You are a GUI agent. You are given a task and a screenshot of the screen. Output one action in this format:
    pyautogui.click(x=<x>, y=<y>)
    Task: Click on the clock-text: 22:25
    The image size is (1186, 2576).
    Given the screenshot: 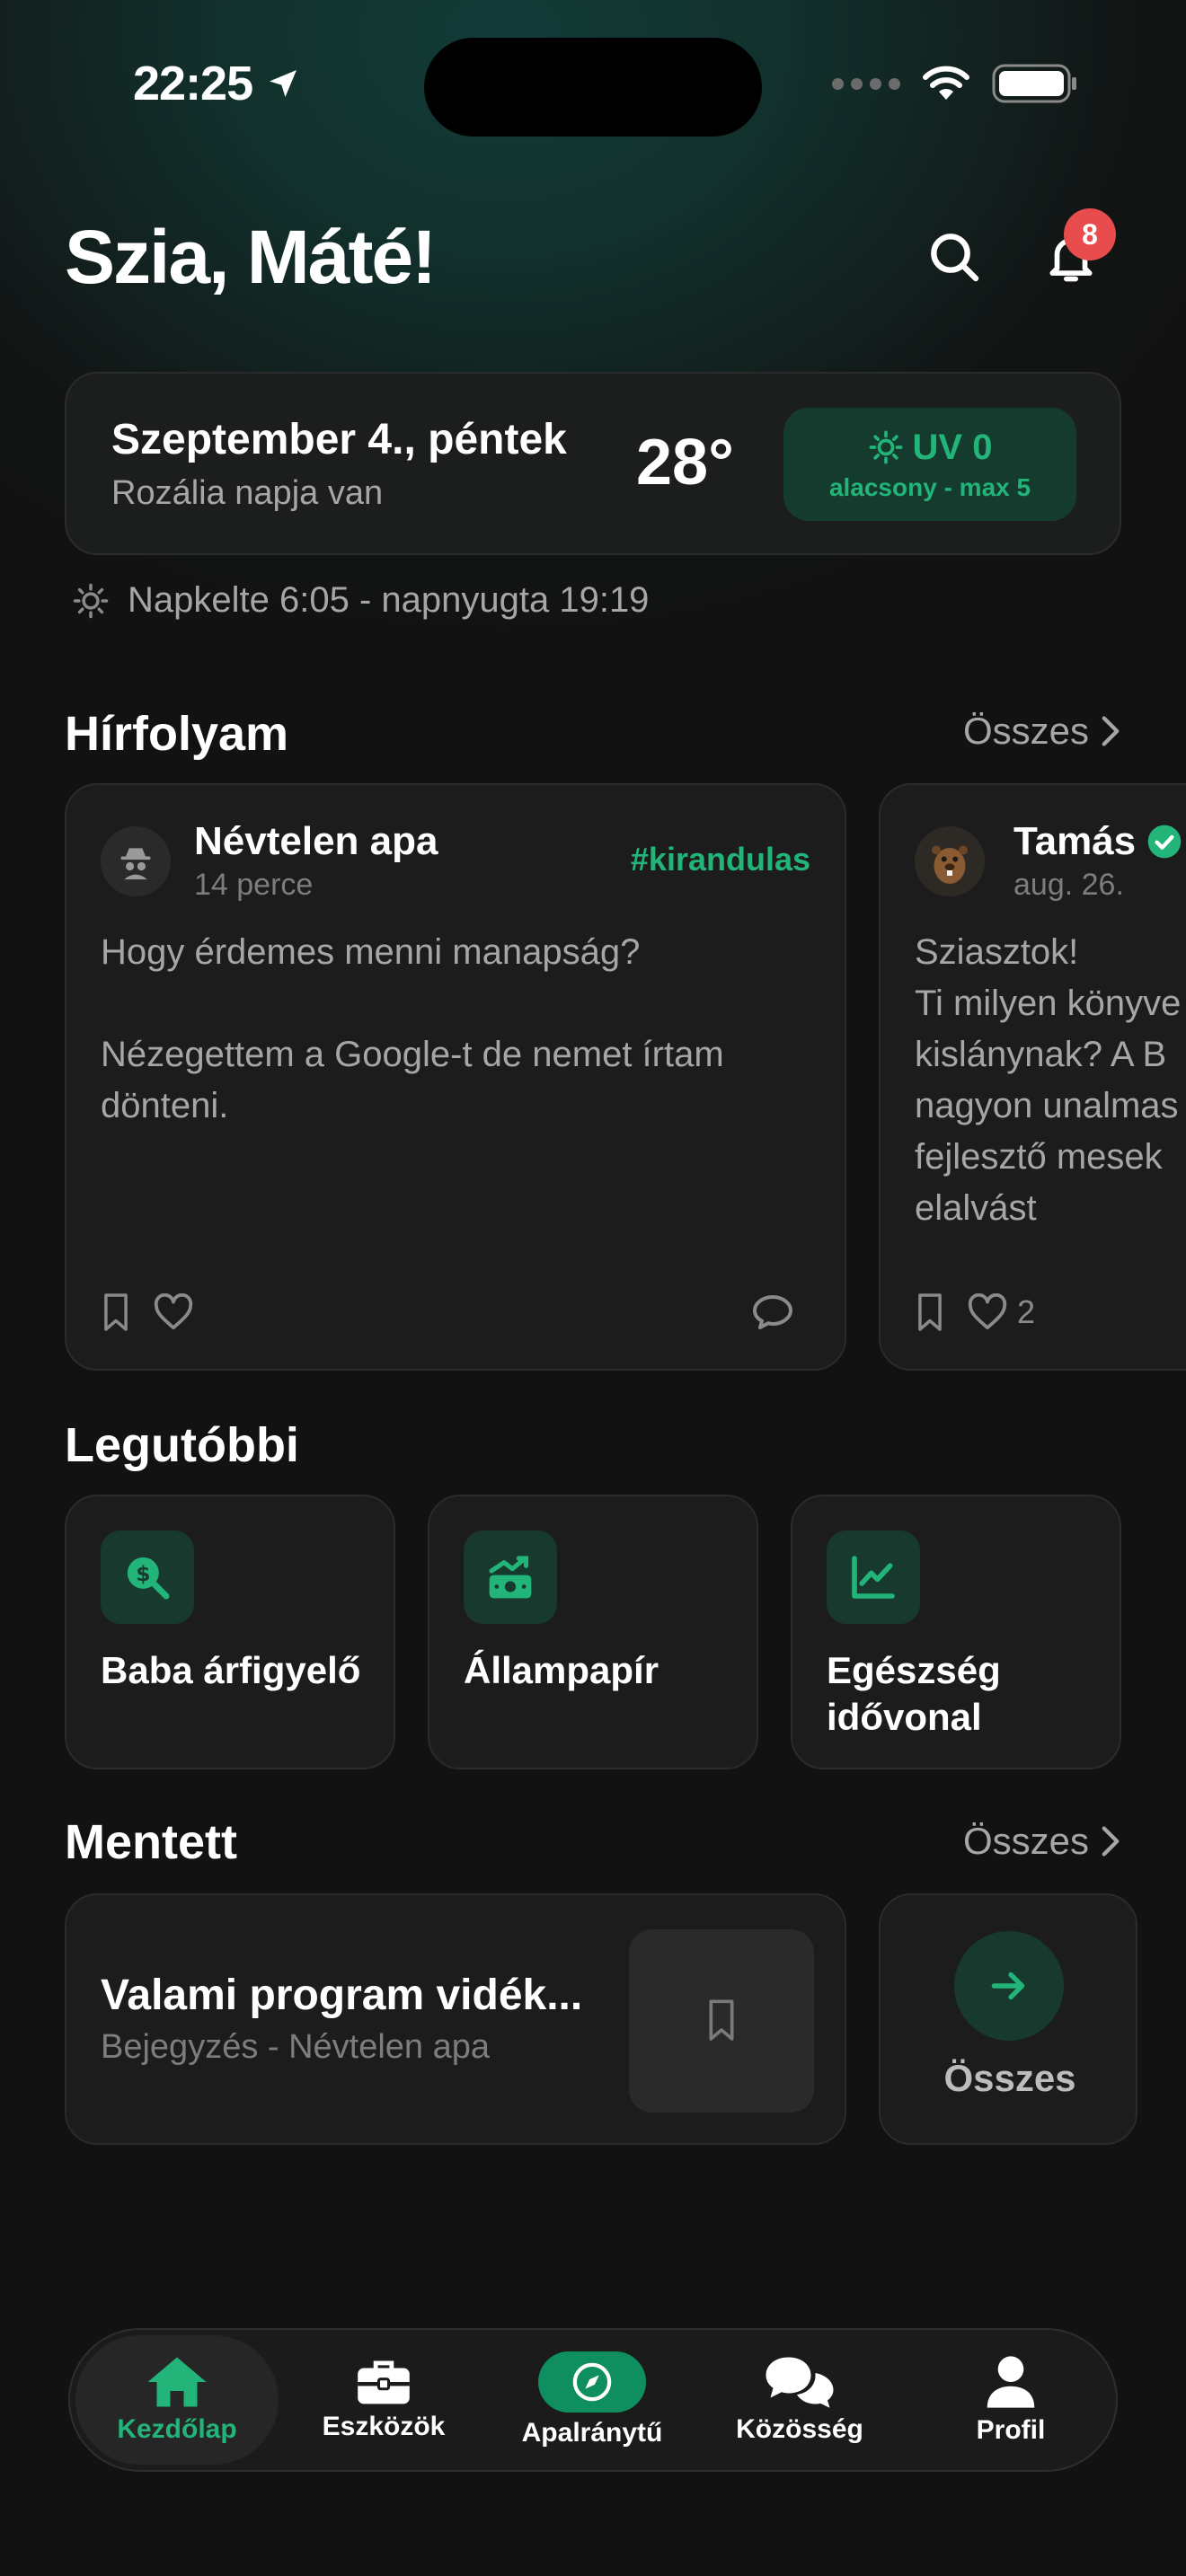 What is the action you would take?
    pyautogui.click(x=193, y=83)
    